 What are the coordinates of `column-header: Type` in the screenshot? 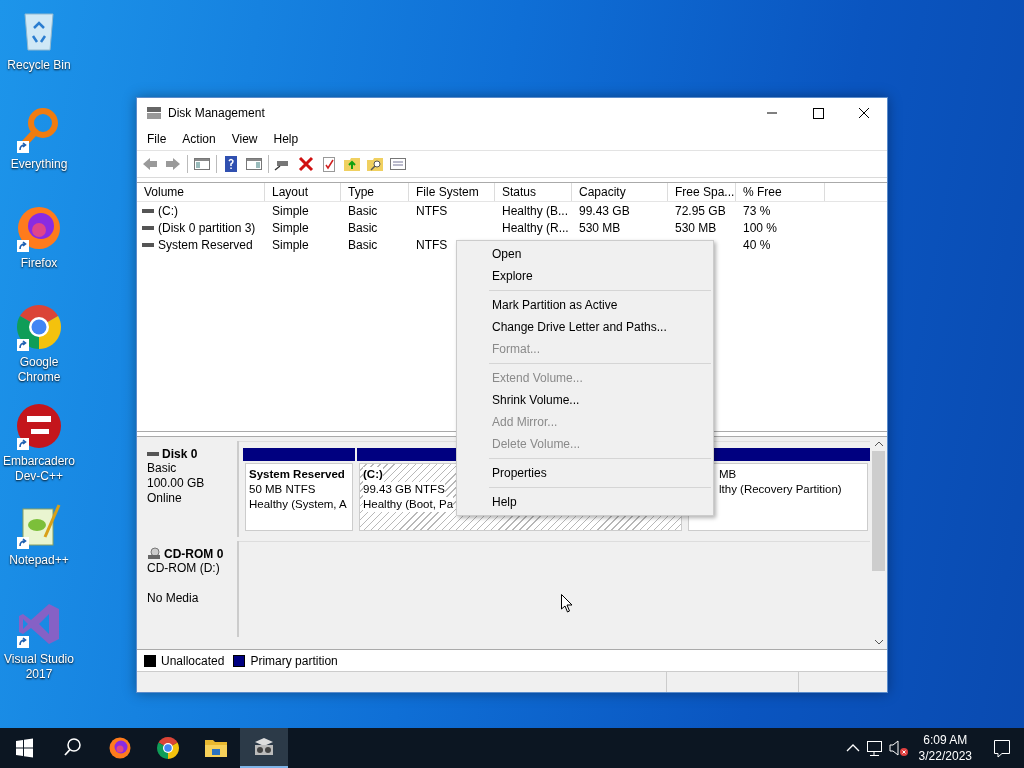 It's located at (375, 192).